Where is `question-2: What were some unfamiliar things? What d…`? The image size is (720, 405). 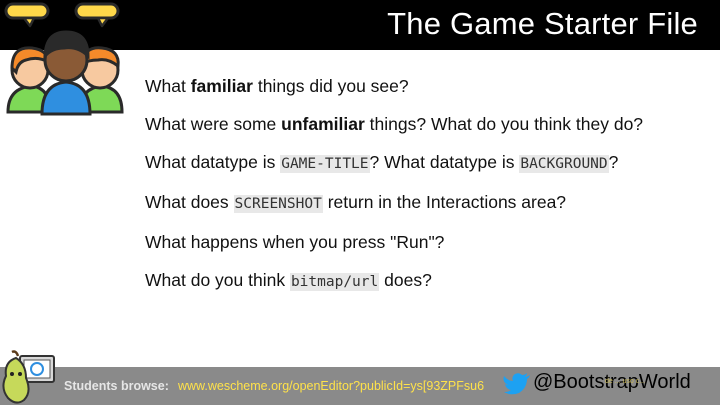 question-2: What were some unfamiliar things? What d… is located at coordinates (394, 124).